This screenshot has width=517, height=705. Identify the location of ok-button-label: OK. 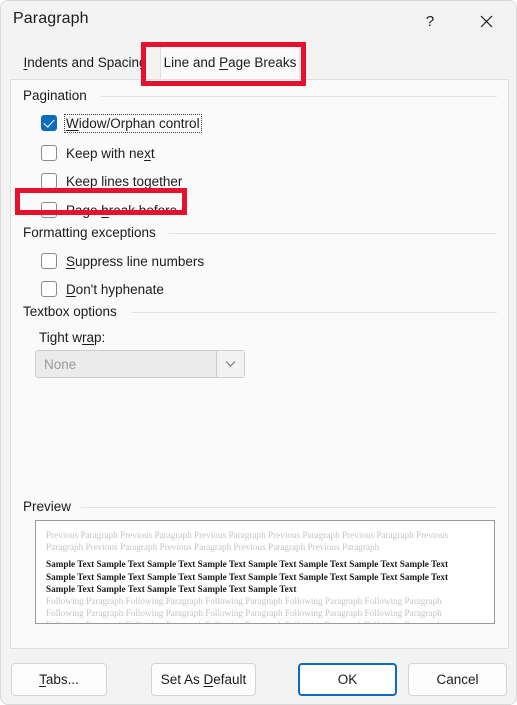
(347, 679).